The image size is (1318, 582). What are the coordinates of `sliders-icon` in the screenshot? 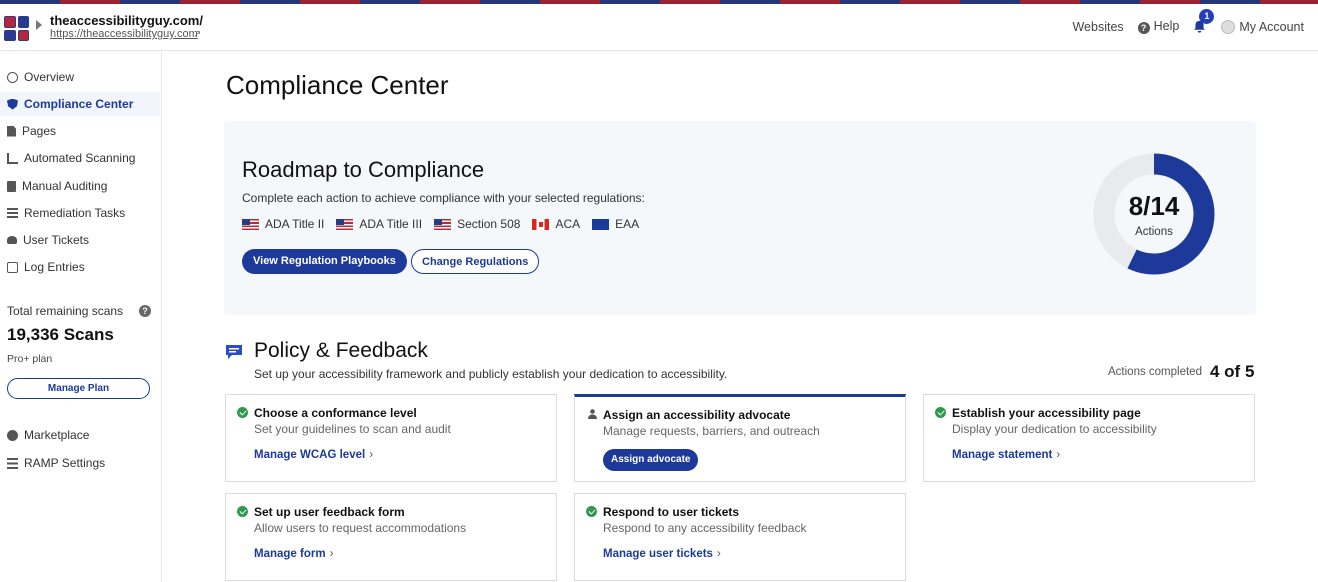 It's located at (12, 463).